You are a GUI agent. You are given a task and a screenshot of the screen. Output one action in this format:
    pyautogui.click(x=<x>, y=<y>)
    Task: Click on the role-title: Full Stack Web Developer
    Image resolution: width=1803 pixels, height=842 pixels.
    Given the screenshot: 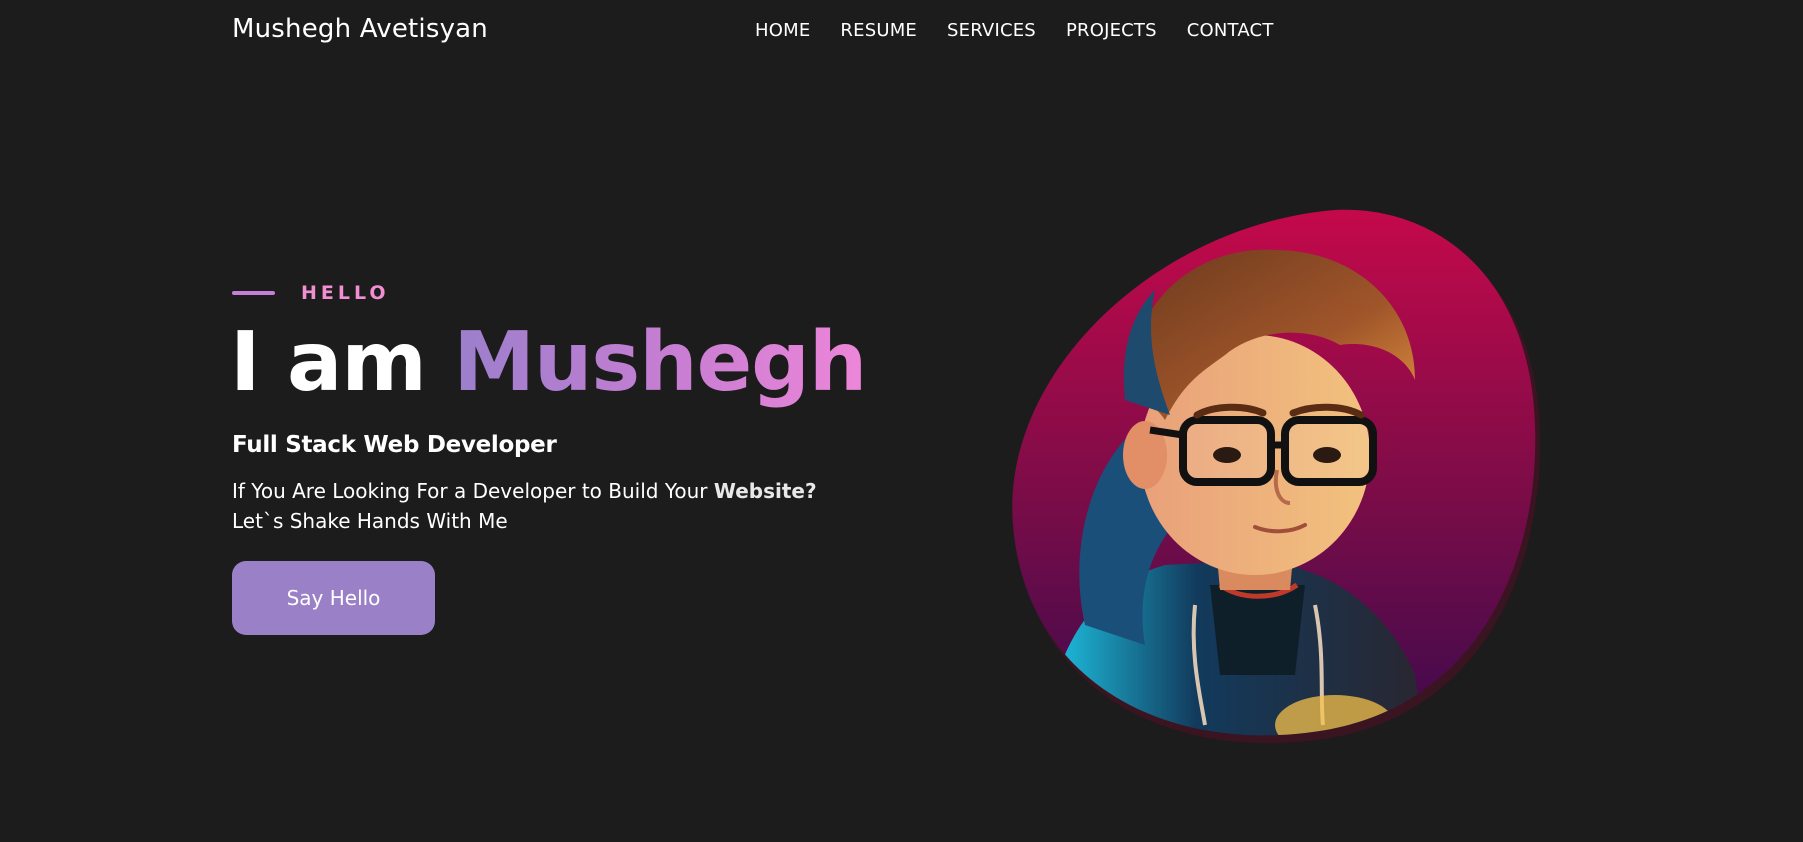 What is the action you would take?
    pyautogui.click(x=394, y=445)
    